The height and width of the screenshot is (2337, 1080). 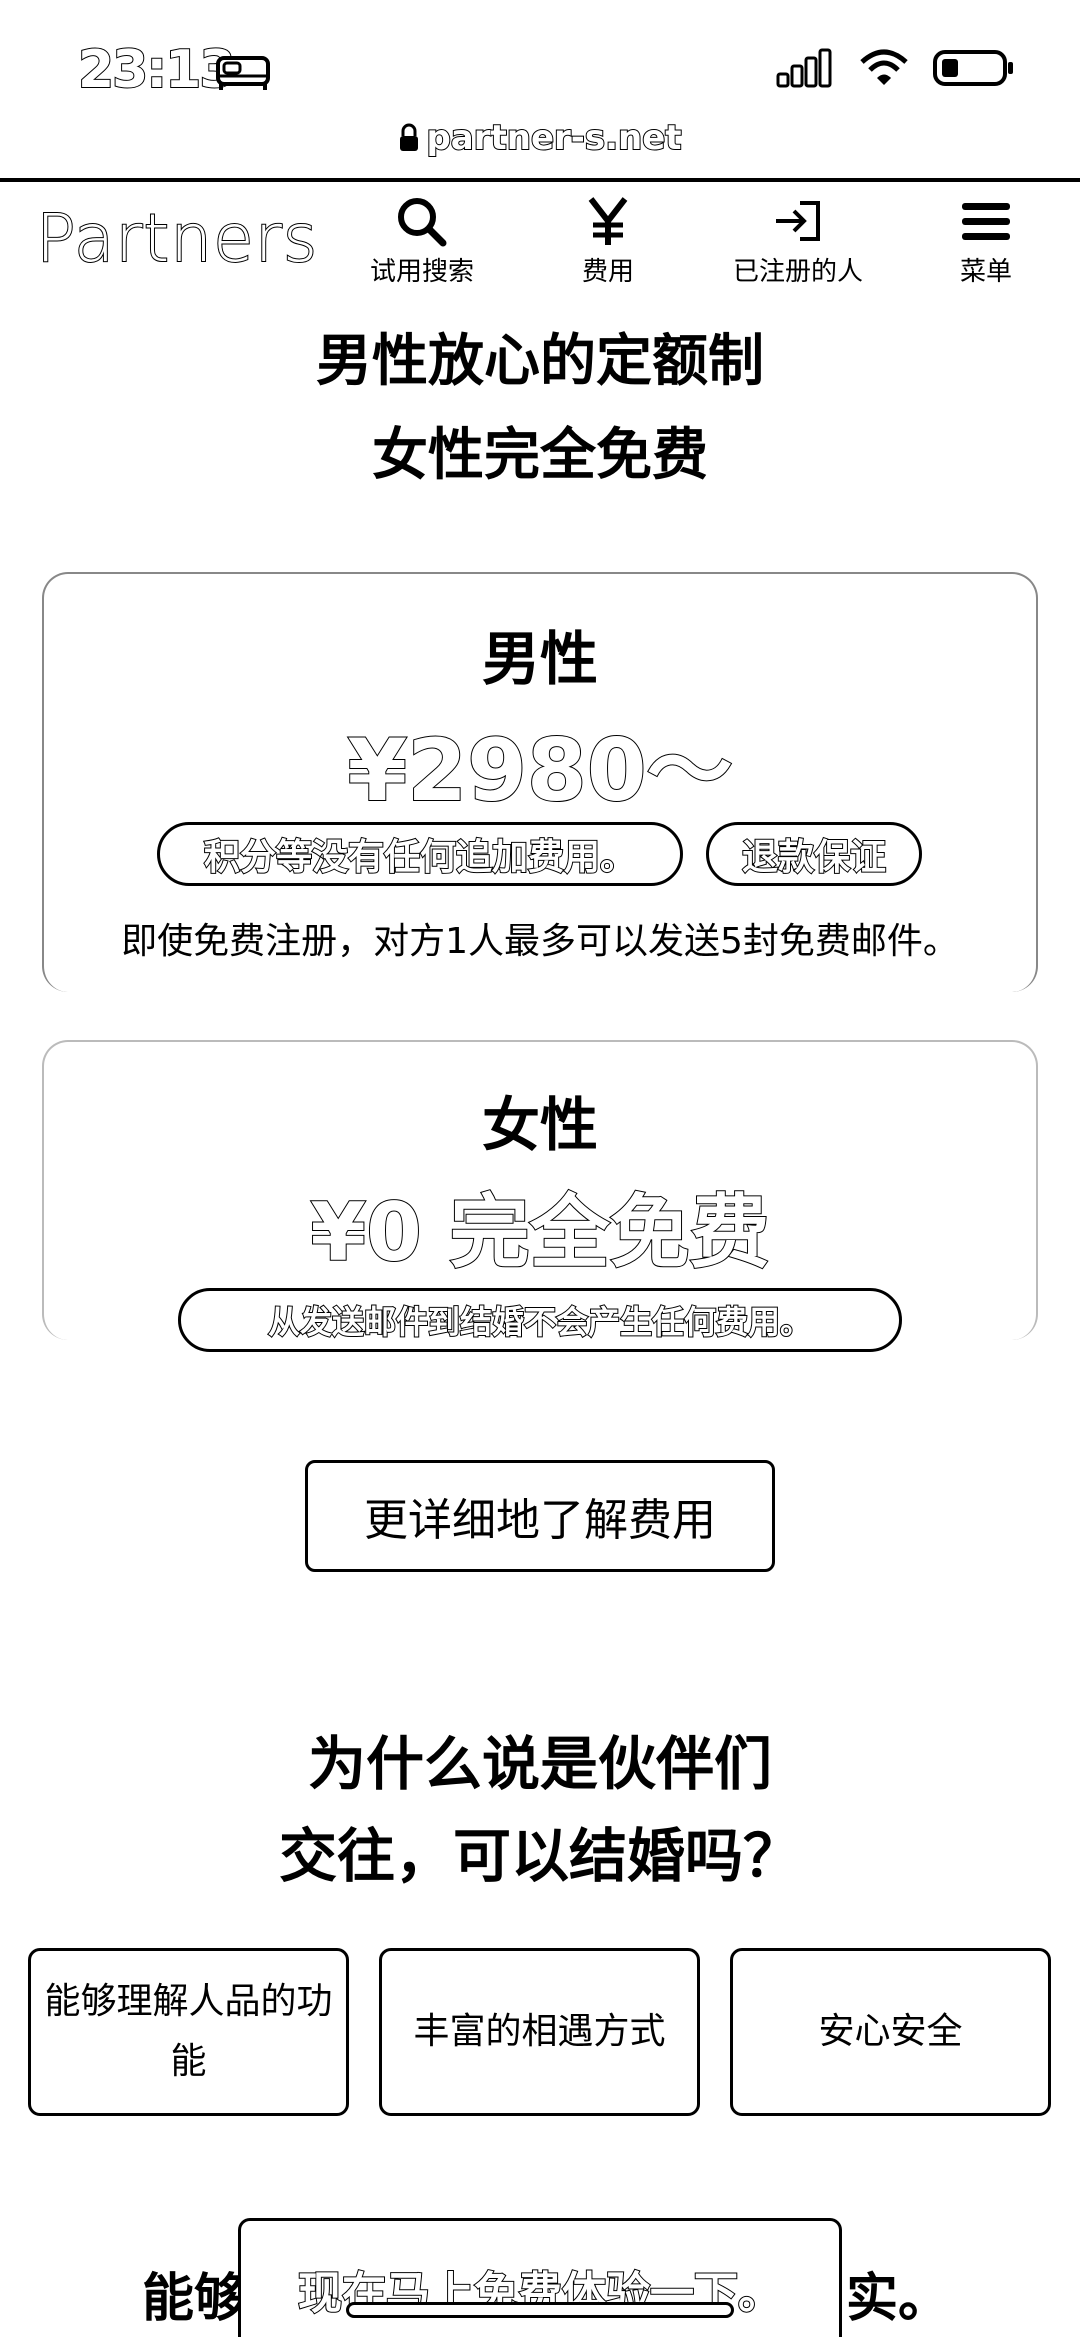 I want to click on home-indicator, so click(x=540, y=2310).